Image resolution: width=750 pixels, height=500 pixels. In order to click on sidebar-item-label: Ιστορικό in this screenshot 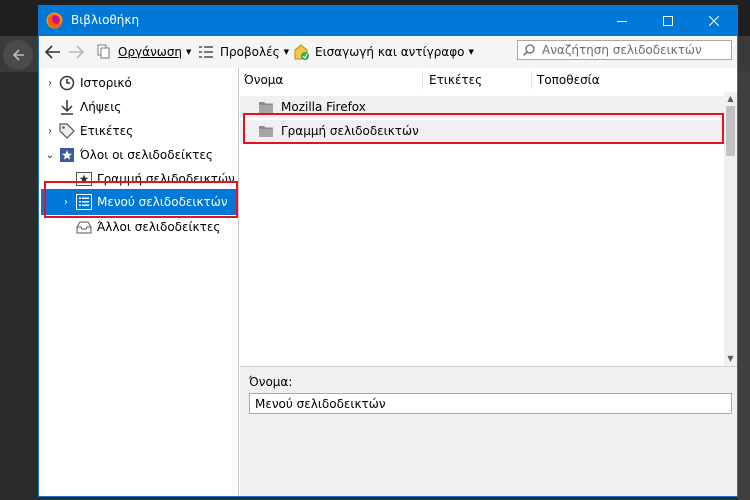, I will do `click(106, 83)`.